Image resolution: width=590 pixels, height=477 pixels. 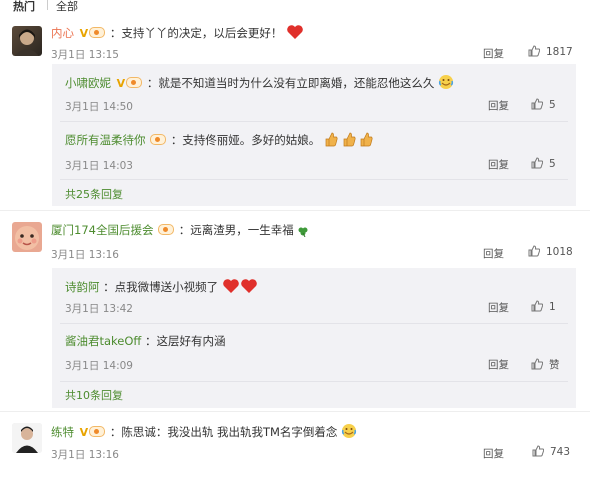 What do you see at coordinates (99, 107) in the screenshot?
I see `reply-timestamp: 3月1日 14:50` at bounding box center [99, 107].